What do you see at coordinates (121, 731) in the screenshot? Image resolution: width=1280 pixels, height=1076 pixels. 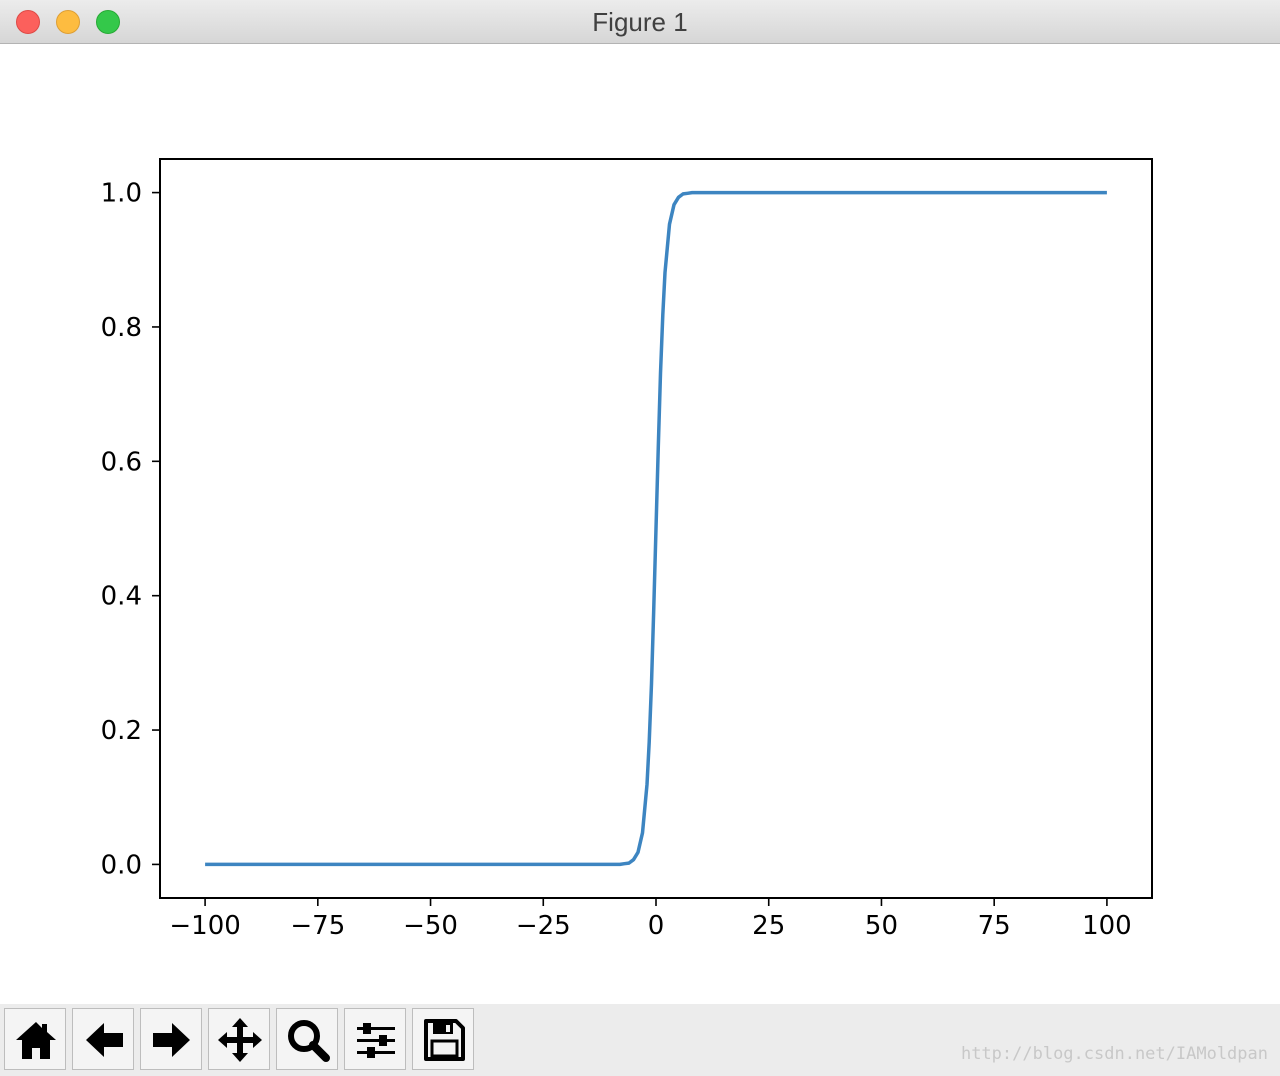 I see `y-tick-label: 0.2` at bounding box center [121, 731].